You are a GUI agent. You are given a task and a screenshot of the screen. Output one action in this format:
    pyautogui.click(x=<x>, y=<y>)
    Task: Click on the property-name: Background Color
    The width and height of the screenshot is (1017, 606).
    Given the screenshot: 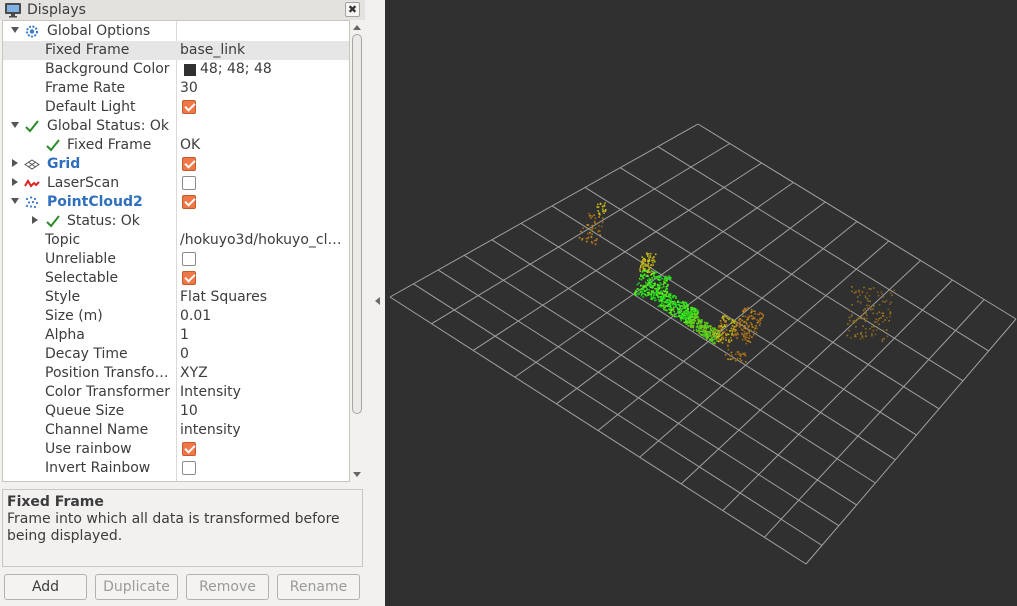 What is the action you would take?
    pyautogui.click(x=107, y=69)
    